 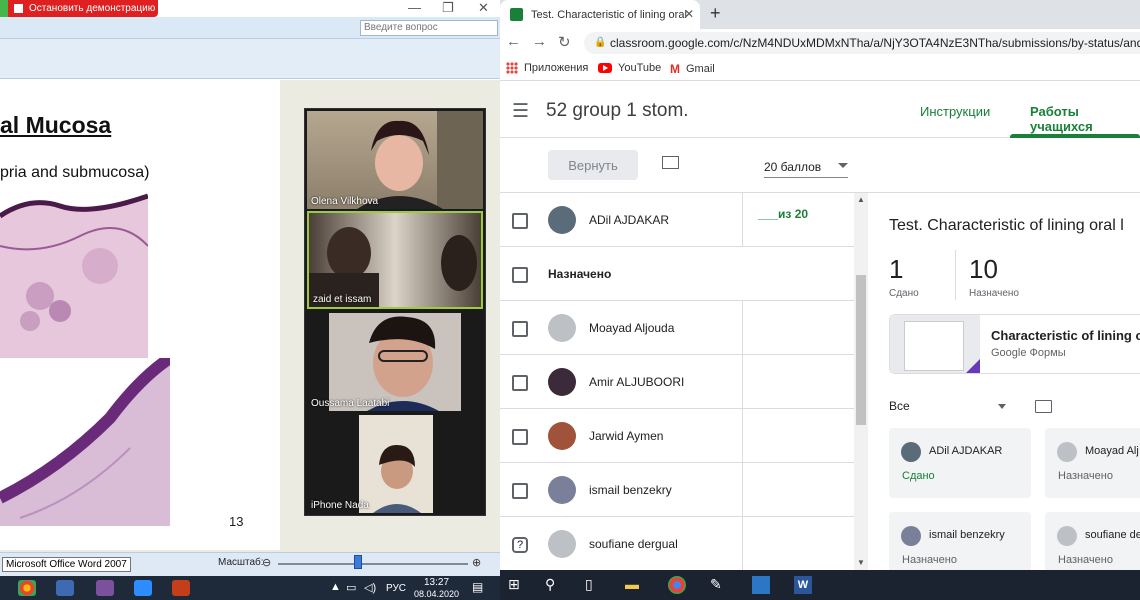 What do you see at coordinates (236, 521) in the screenshot?
I see `slide-number: 13` at bounding box center [236, 521].